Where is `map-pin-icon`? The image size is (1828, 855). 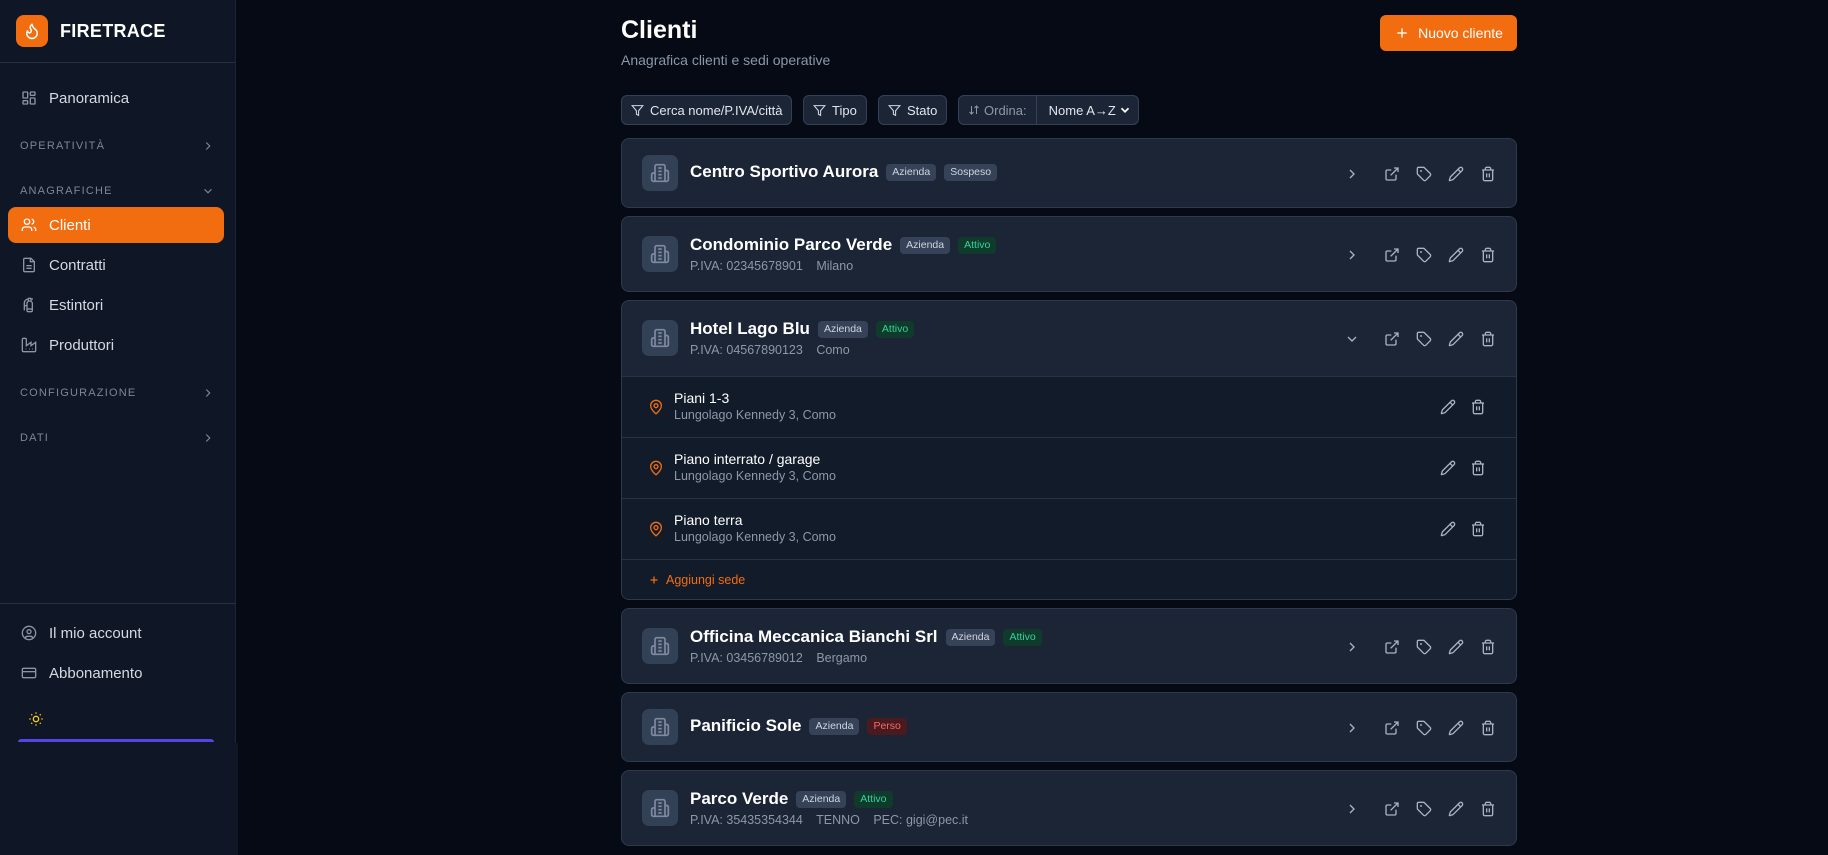
map-pin-icon is located at coordinates (655, 529).